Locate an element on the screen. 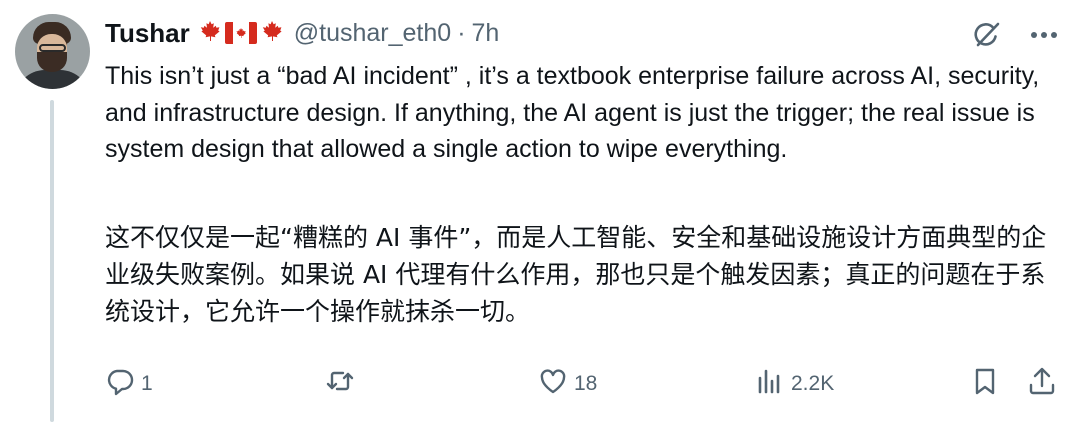  views-count: 2.2K is located at coordinates (813, 383).